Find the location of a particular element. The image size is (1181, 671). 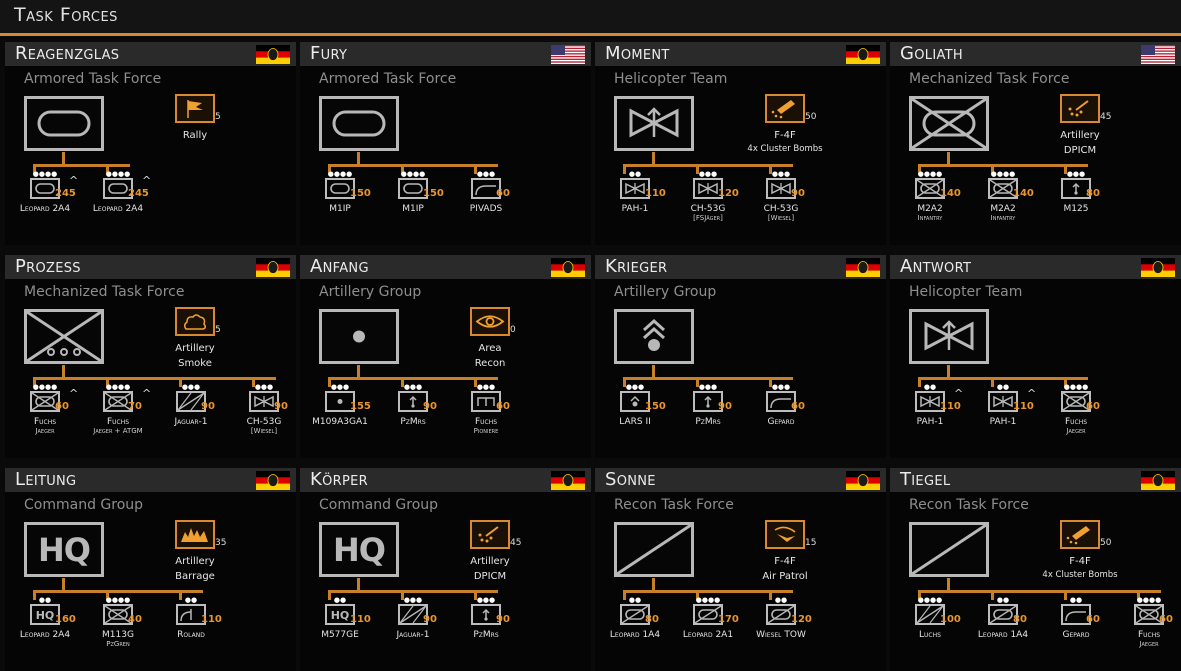

support-ability: 0 Area Recon is located at coordinates (490, 338).